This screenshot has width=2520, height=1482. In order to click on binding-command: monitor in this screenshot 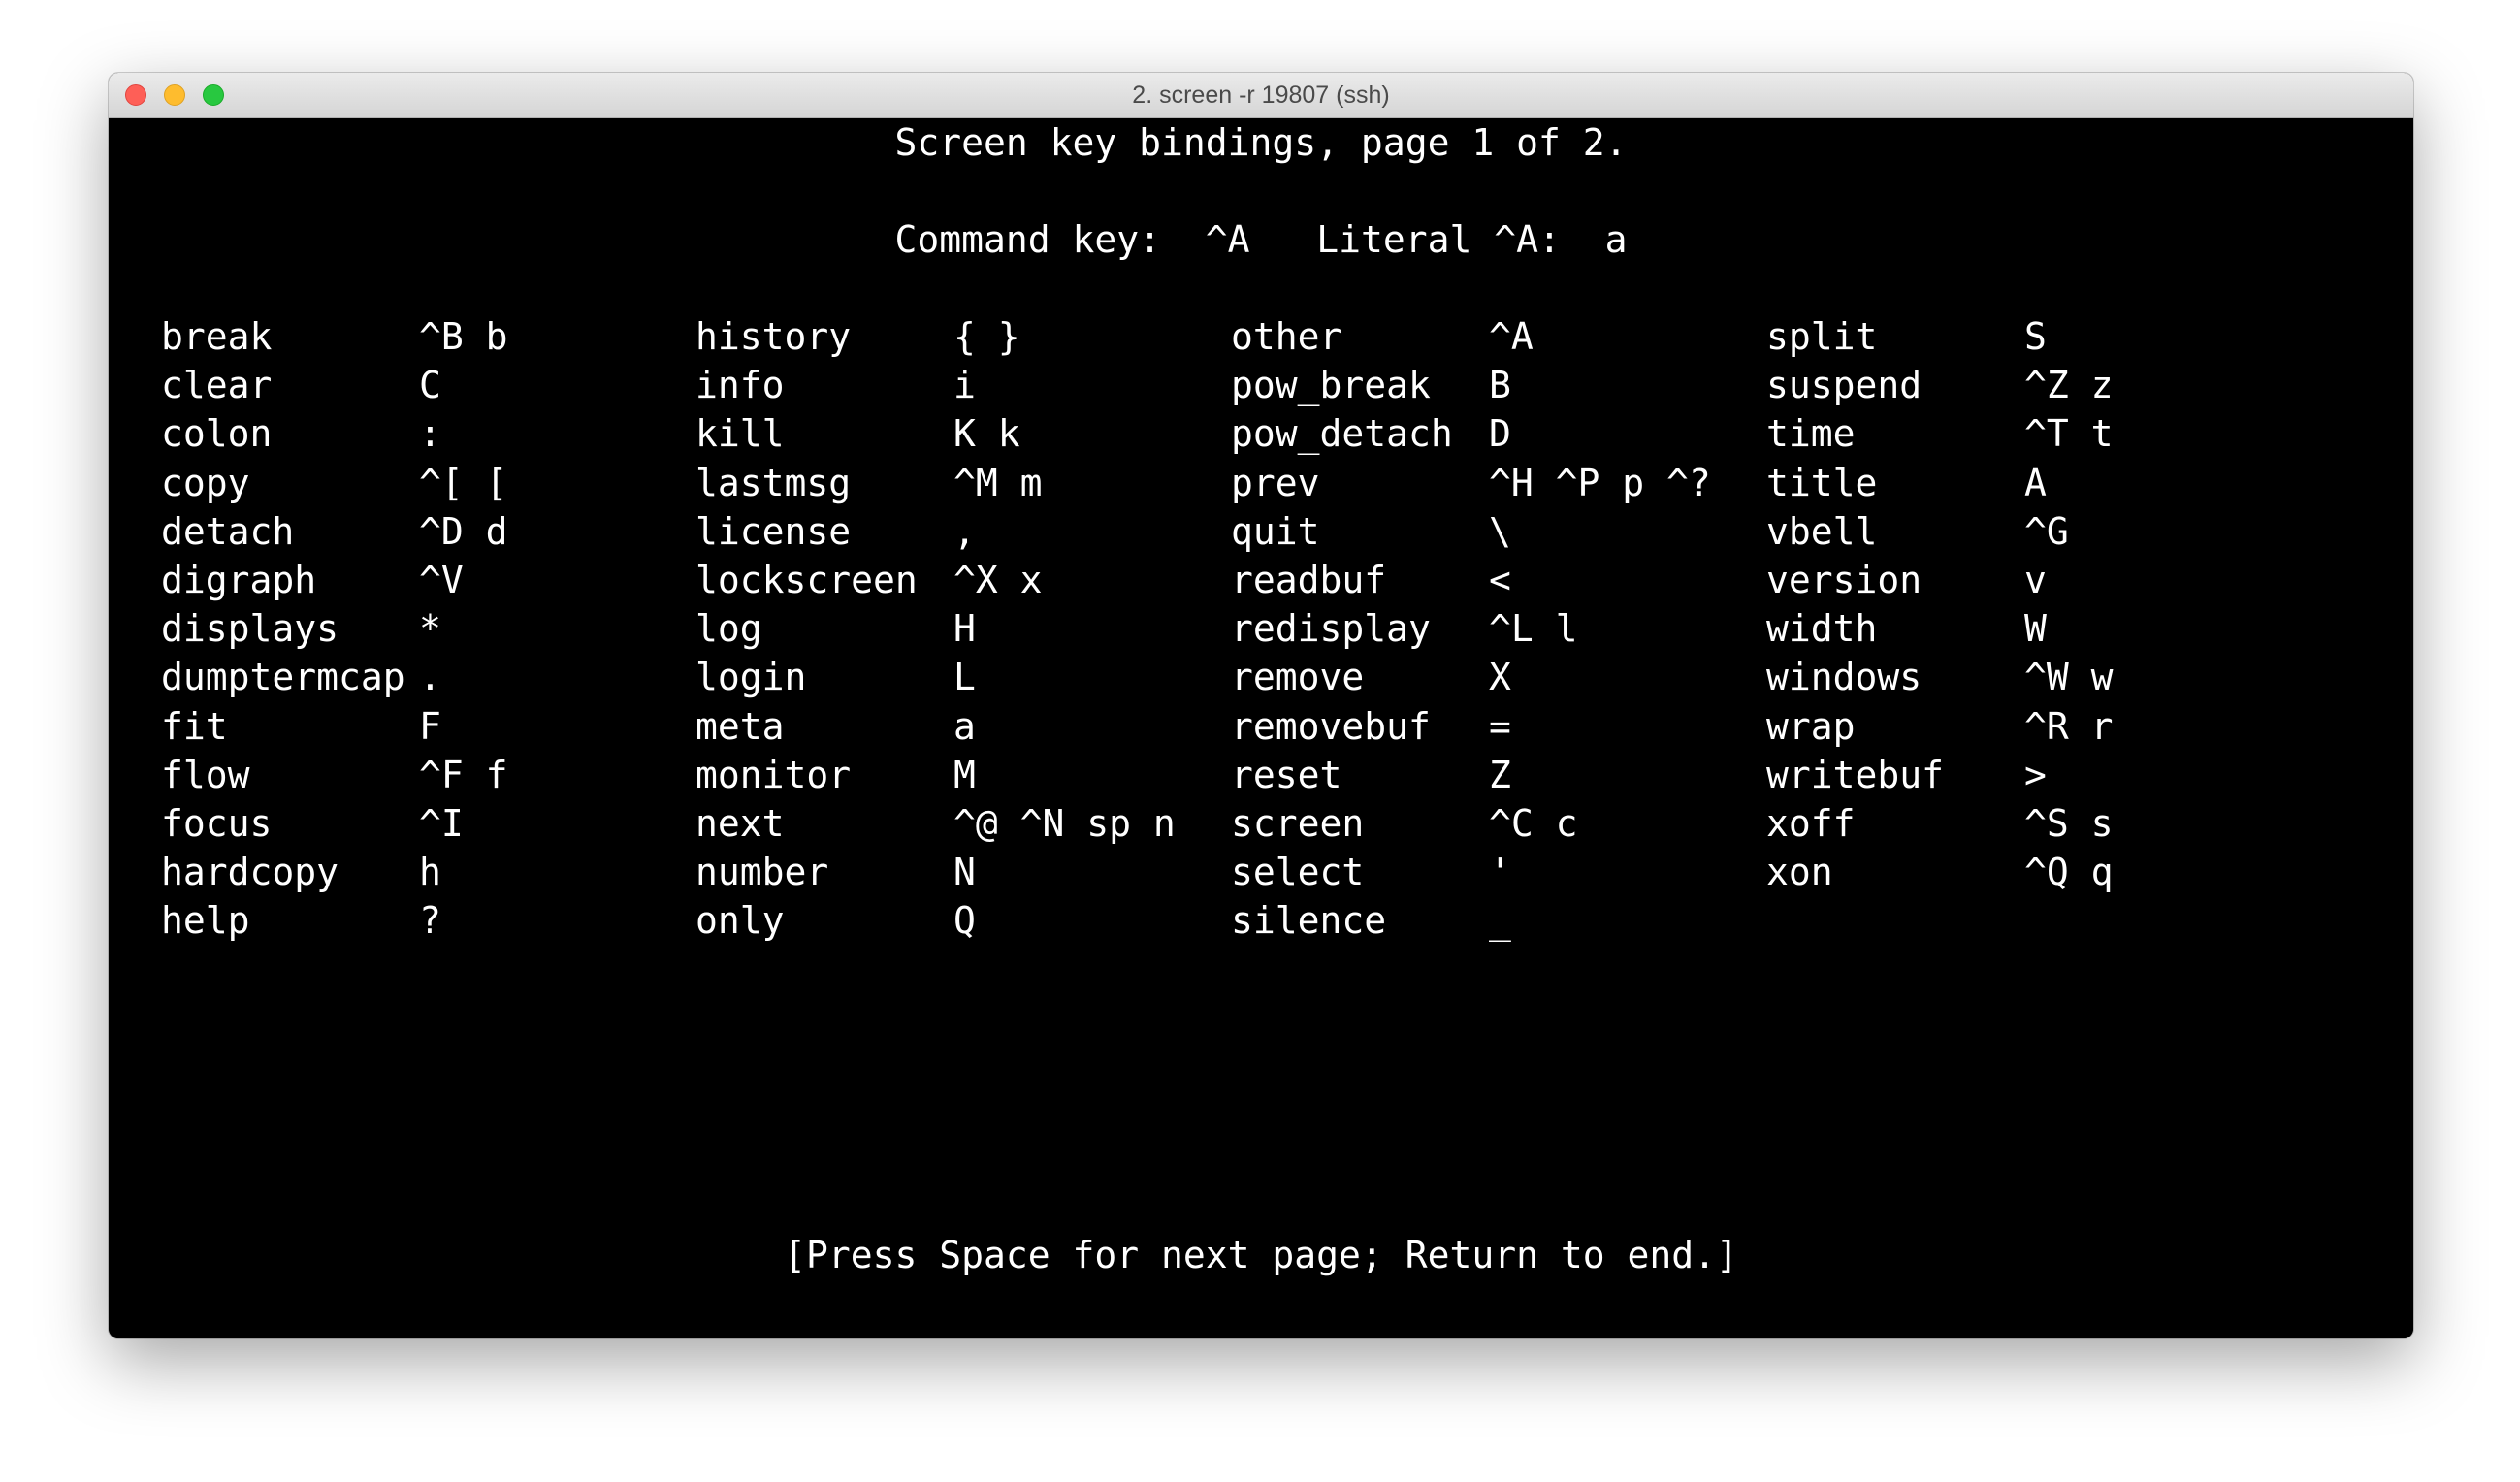, I will do `click(773, 775)`.